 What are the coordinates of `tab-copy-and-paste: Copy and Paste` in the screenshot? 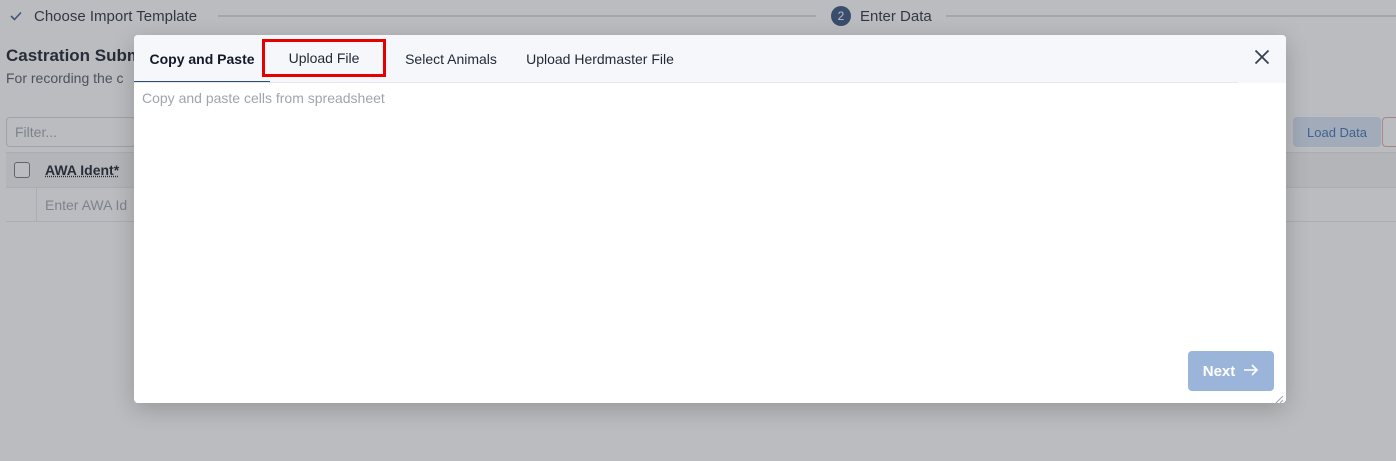 It's located at (202, 59).